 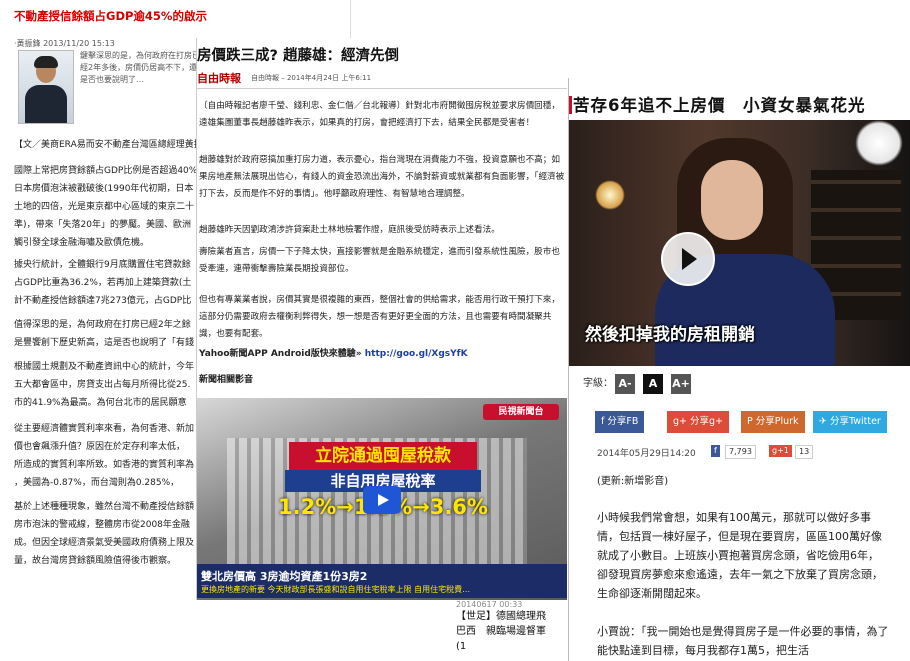 What do you see at coordinates (751, 421) in the screenshot?
I see `plurk-icon: P` at bounding box center [751, 421].